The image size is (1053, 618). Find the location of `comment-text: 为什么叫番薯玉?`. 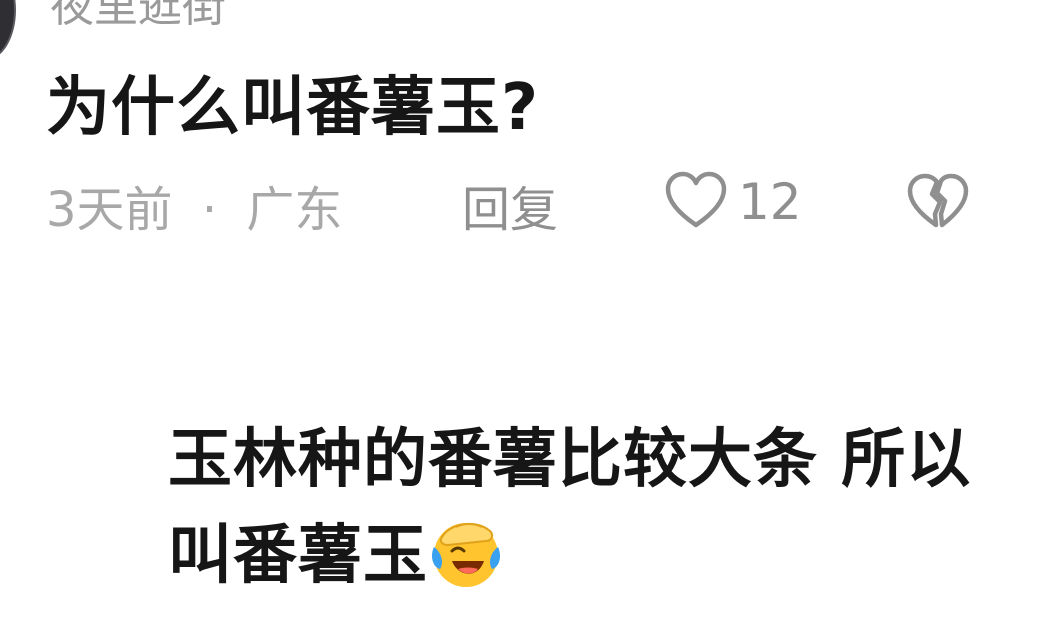

comment-text: 为什么叫番薯玉? is located at coordinates (293, 108).